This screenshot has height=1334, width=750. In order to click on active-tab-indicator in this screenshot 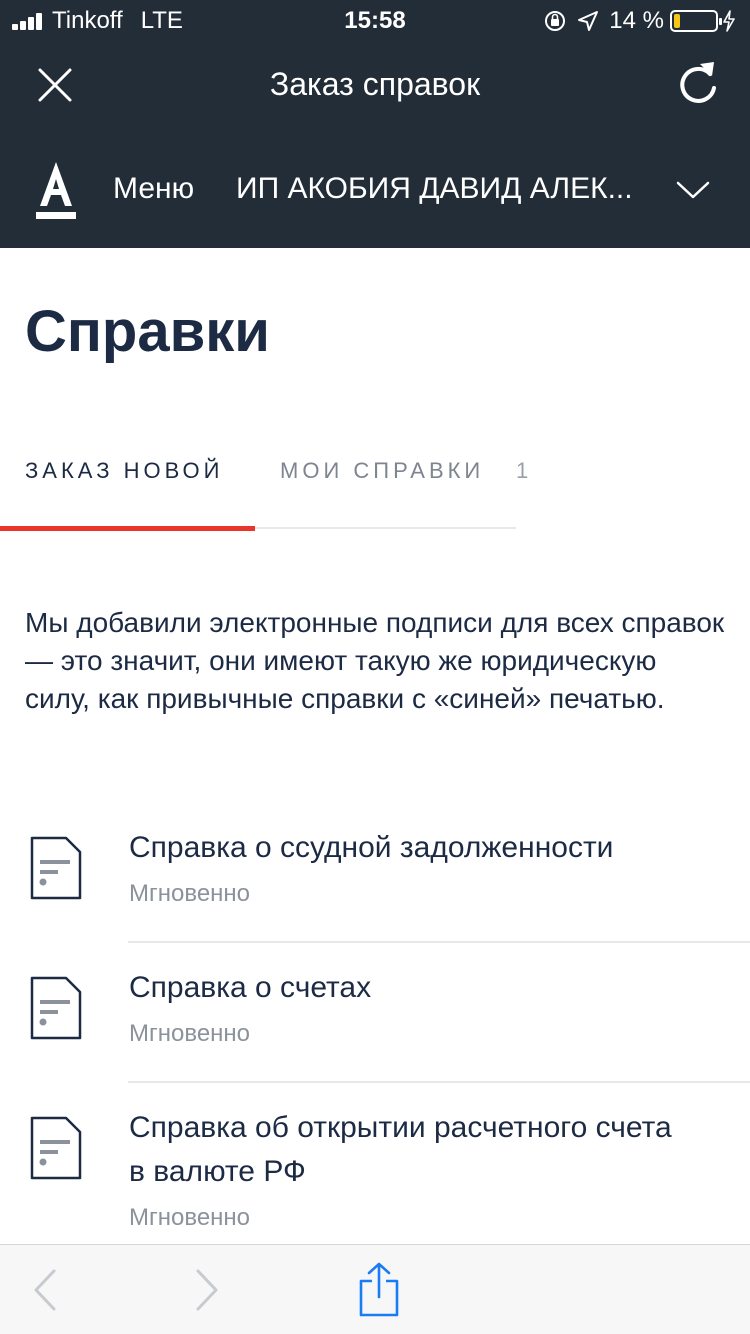, I will do `click(127, 528)`.